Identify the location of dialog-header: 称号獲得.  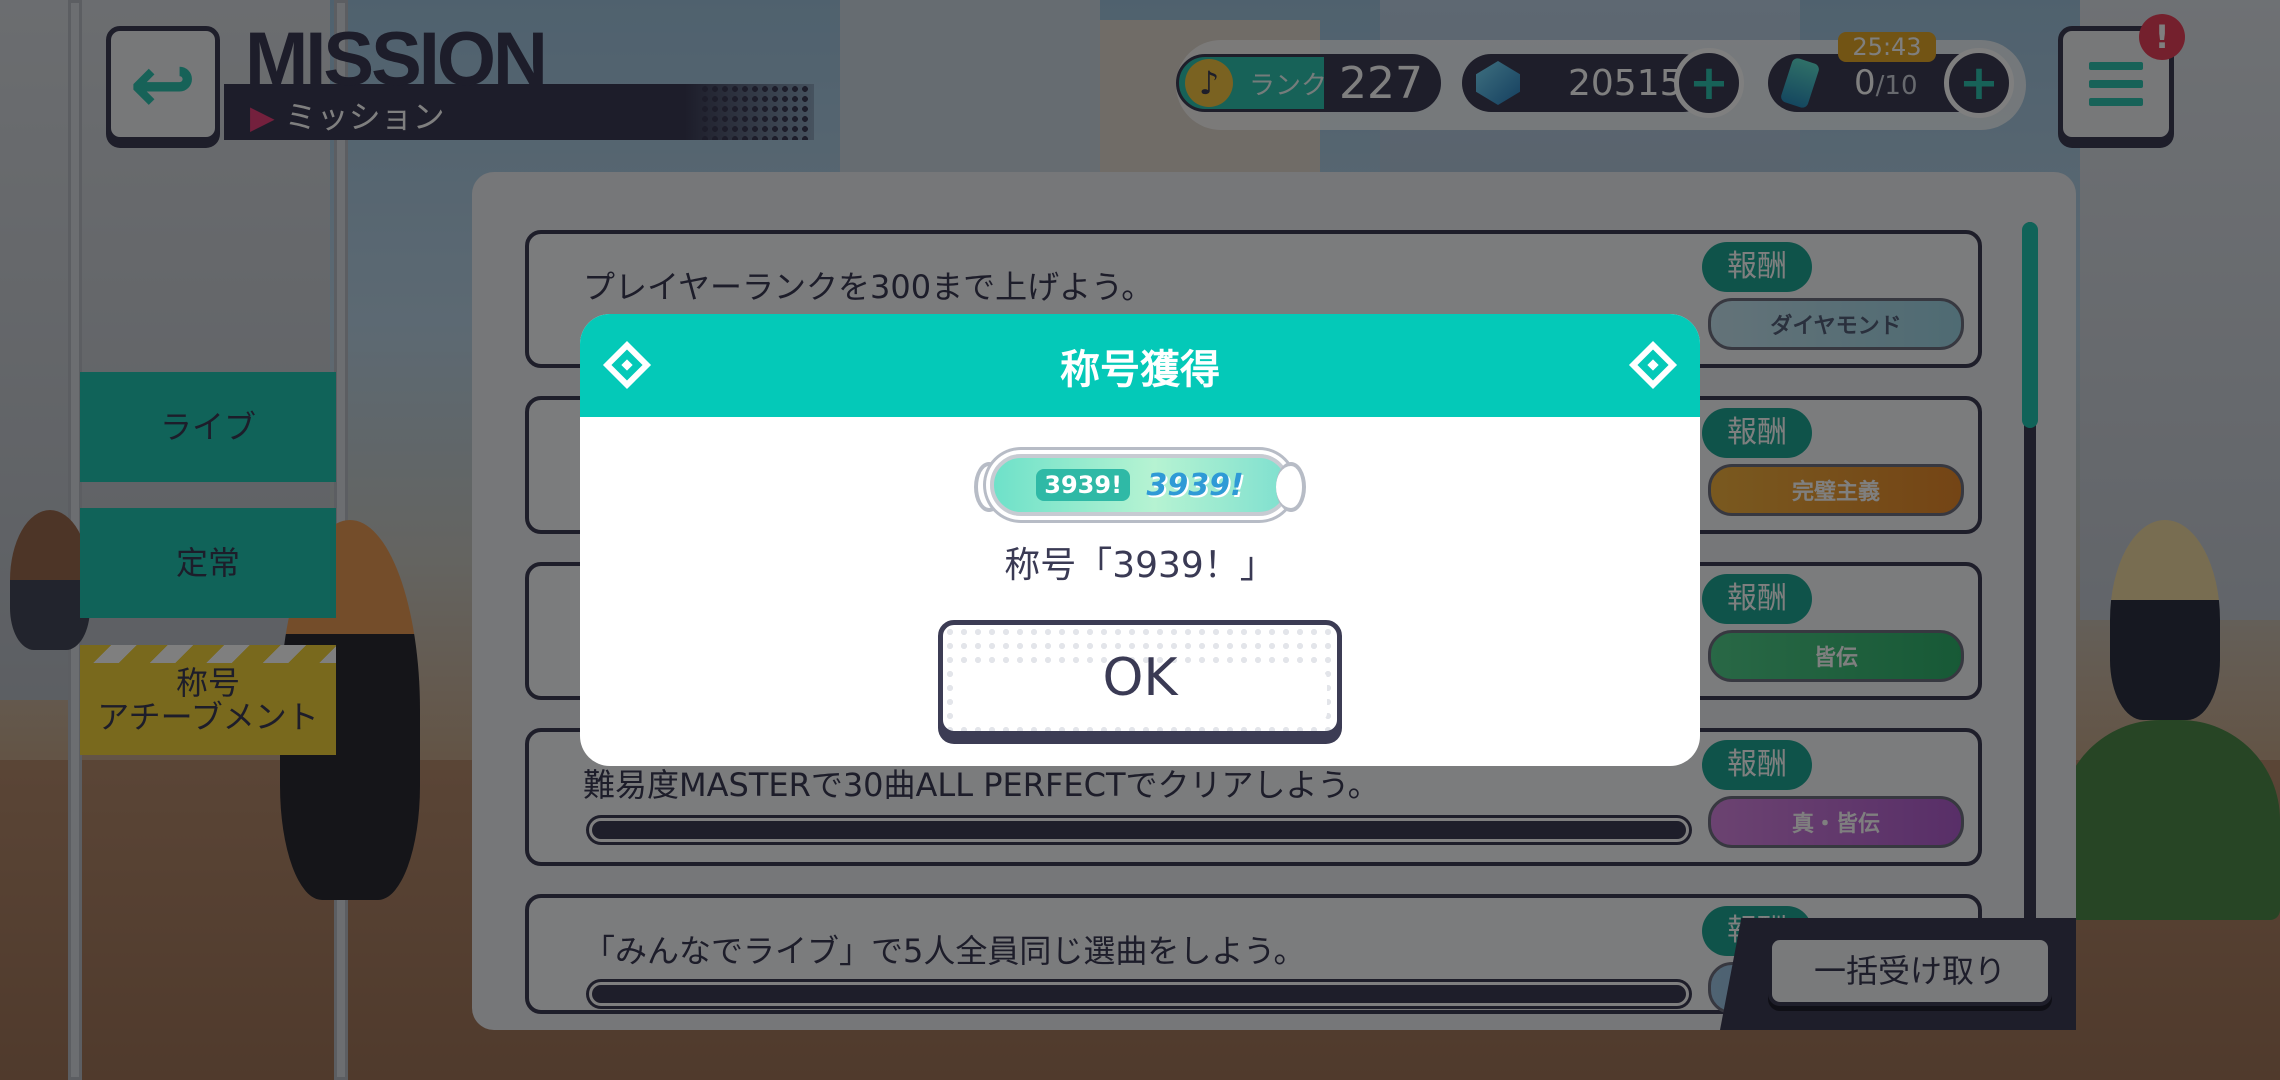
(1140, 365).